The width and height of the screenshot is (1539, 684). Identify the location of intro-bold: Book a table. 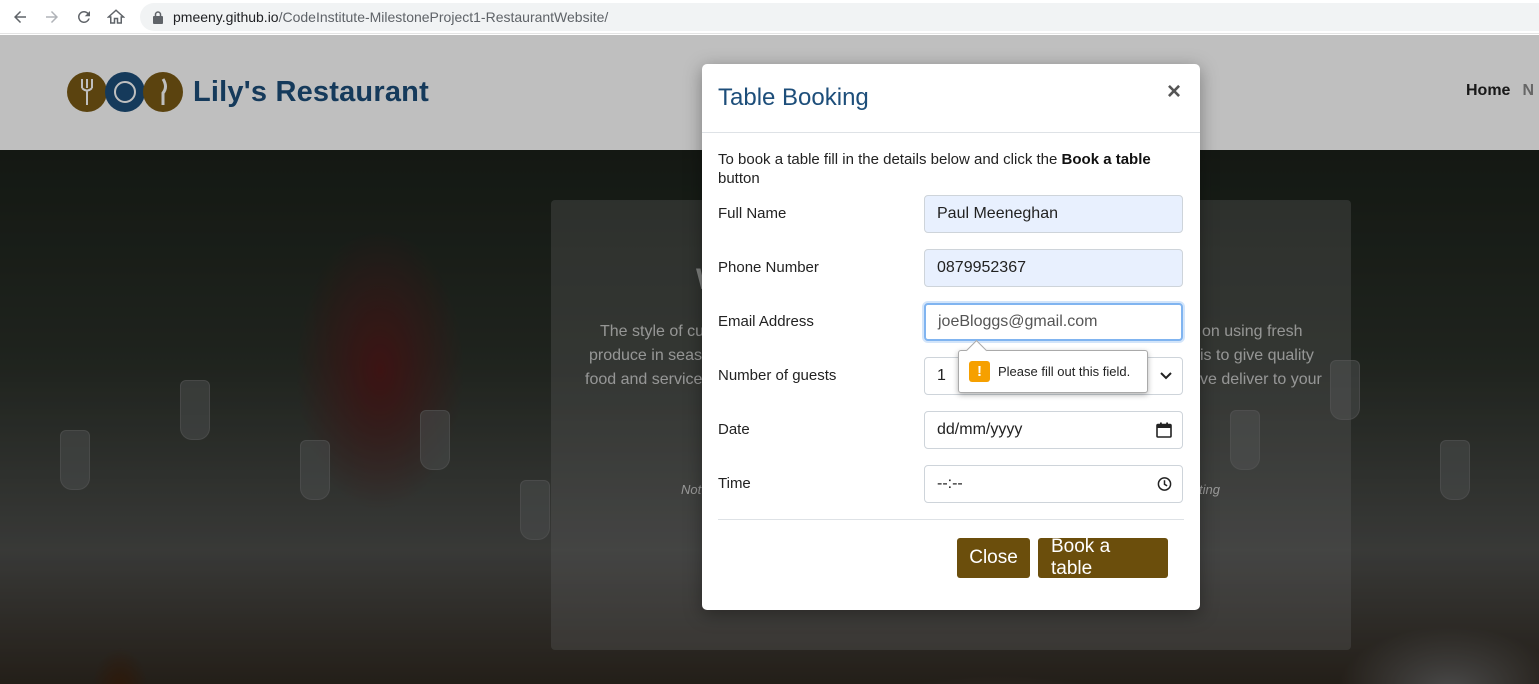
(1106, 159).